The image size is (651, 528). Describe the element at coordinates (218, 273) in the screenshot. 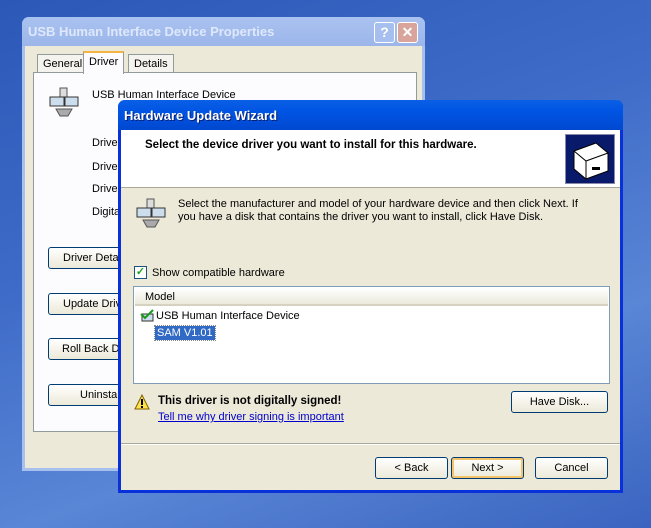

I see `show-compatible-label: Show compatible hardware` at that location.